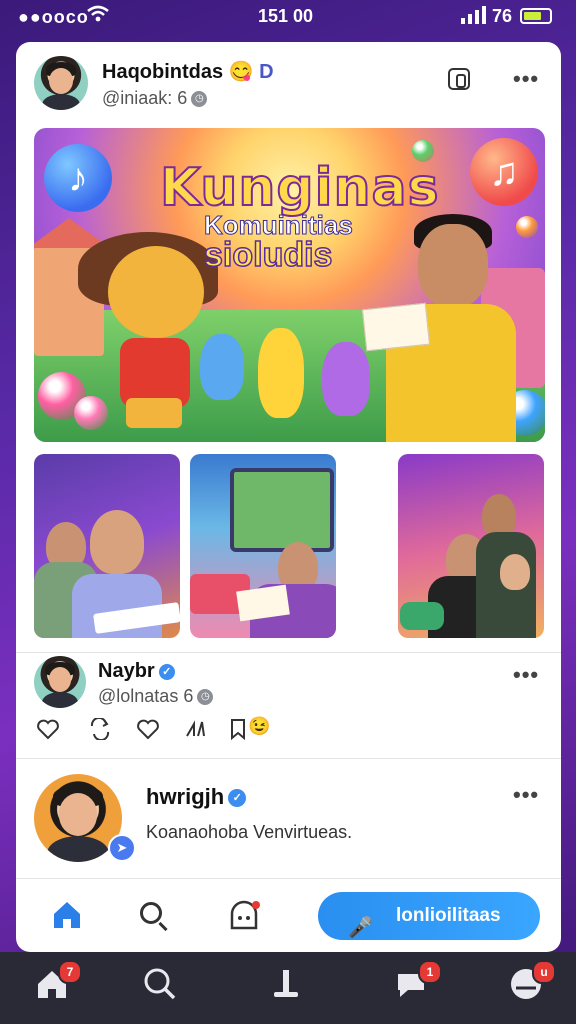  What do you see at coordinates (502, 16) in the screenshot?
I see `battery-level: 76` at bounding box center [502, 16].